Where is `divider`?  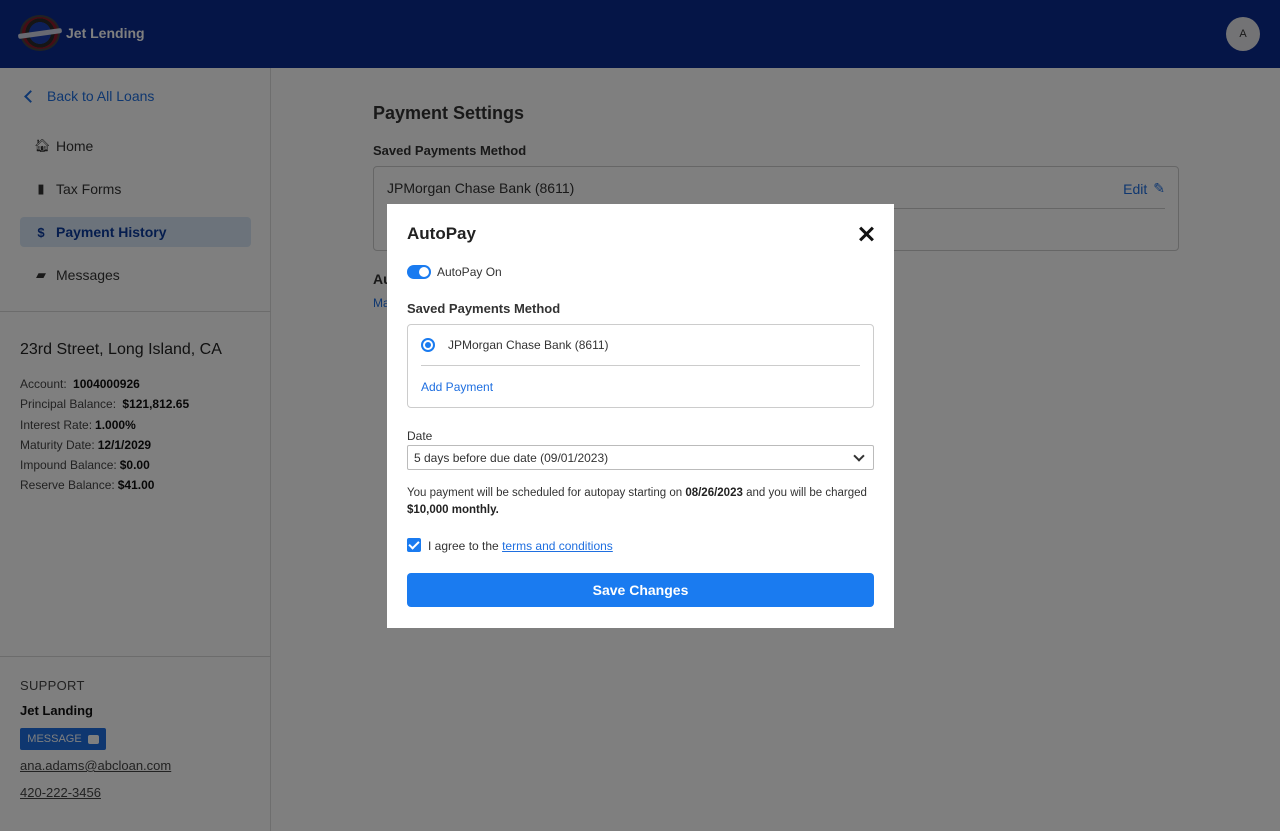
divider is located at coordinates (640, 365).